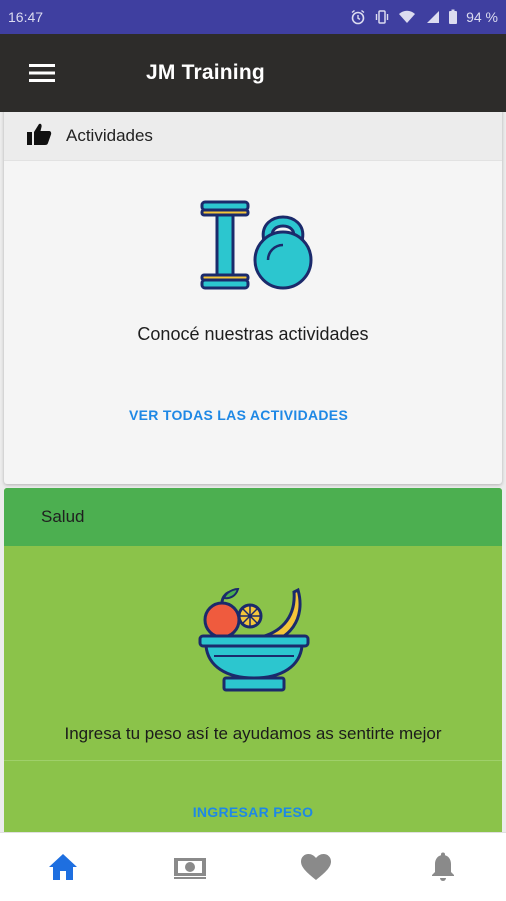 The width and height of the screenshot is (506, 901). What do you see at coordinates (254, 642) in the screenshot?
I see `fruit-bowl-icon` at bounding box center [254, 642].